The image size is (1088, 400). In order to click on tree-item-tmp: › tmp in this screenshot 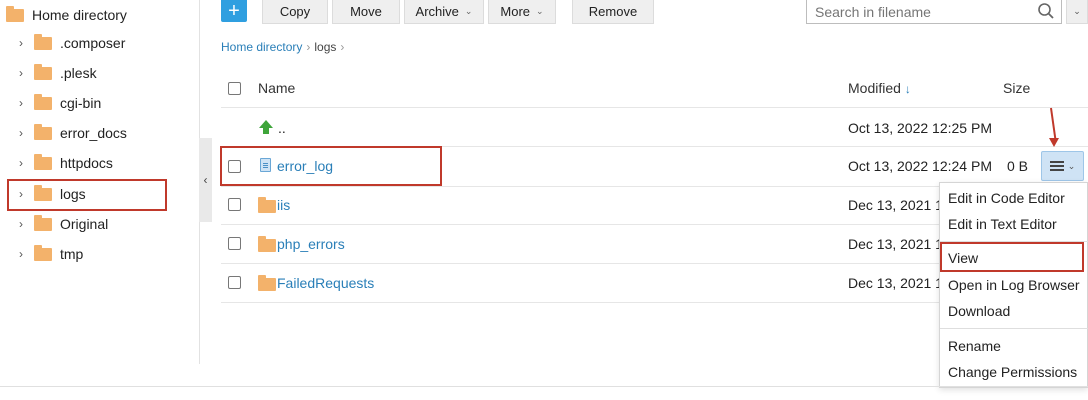, I will do `click(49, 254)`.